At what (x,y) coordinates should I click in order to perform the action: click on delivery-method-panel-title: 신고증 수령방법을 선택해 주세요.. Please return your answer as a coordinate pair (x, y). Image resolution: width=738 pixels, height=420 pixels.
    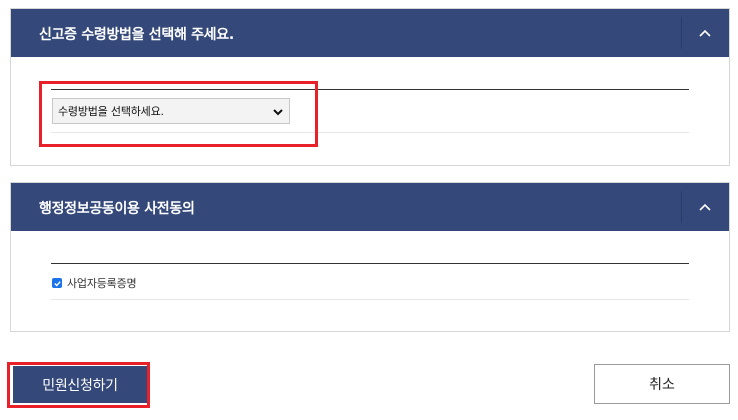
    Looking at the image, I should click on (136, 35).